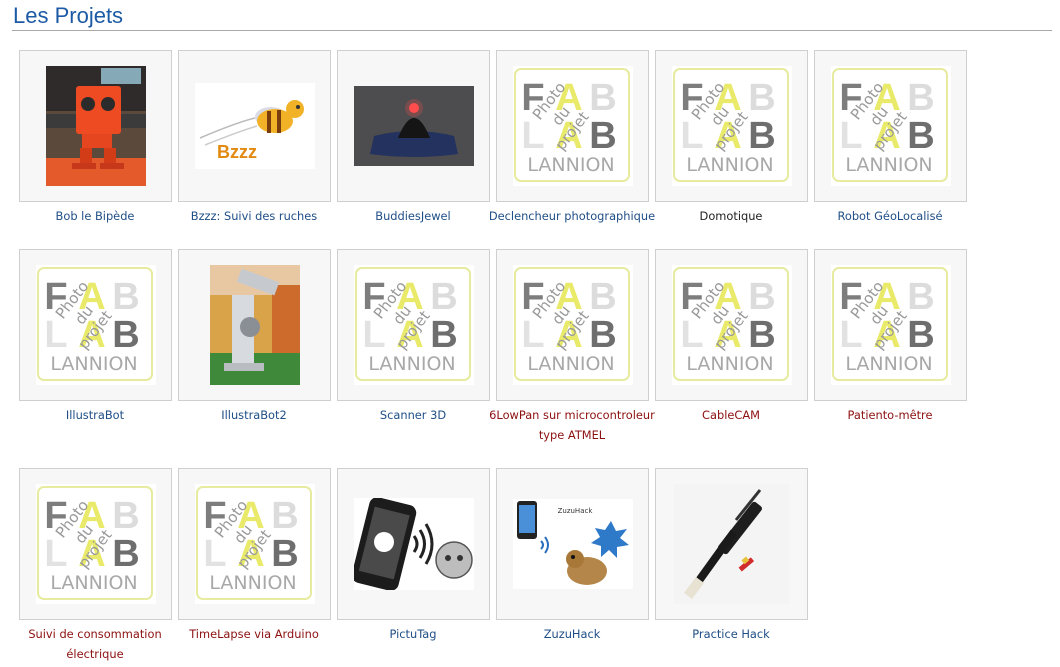 This screenshot has height=667, width=1060. I want to click on zuzuhack-illustration-image: ZuzuHack, so click(572, 544).